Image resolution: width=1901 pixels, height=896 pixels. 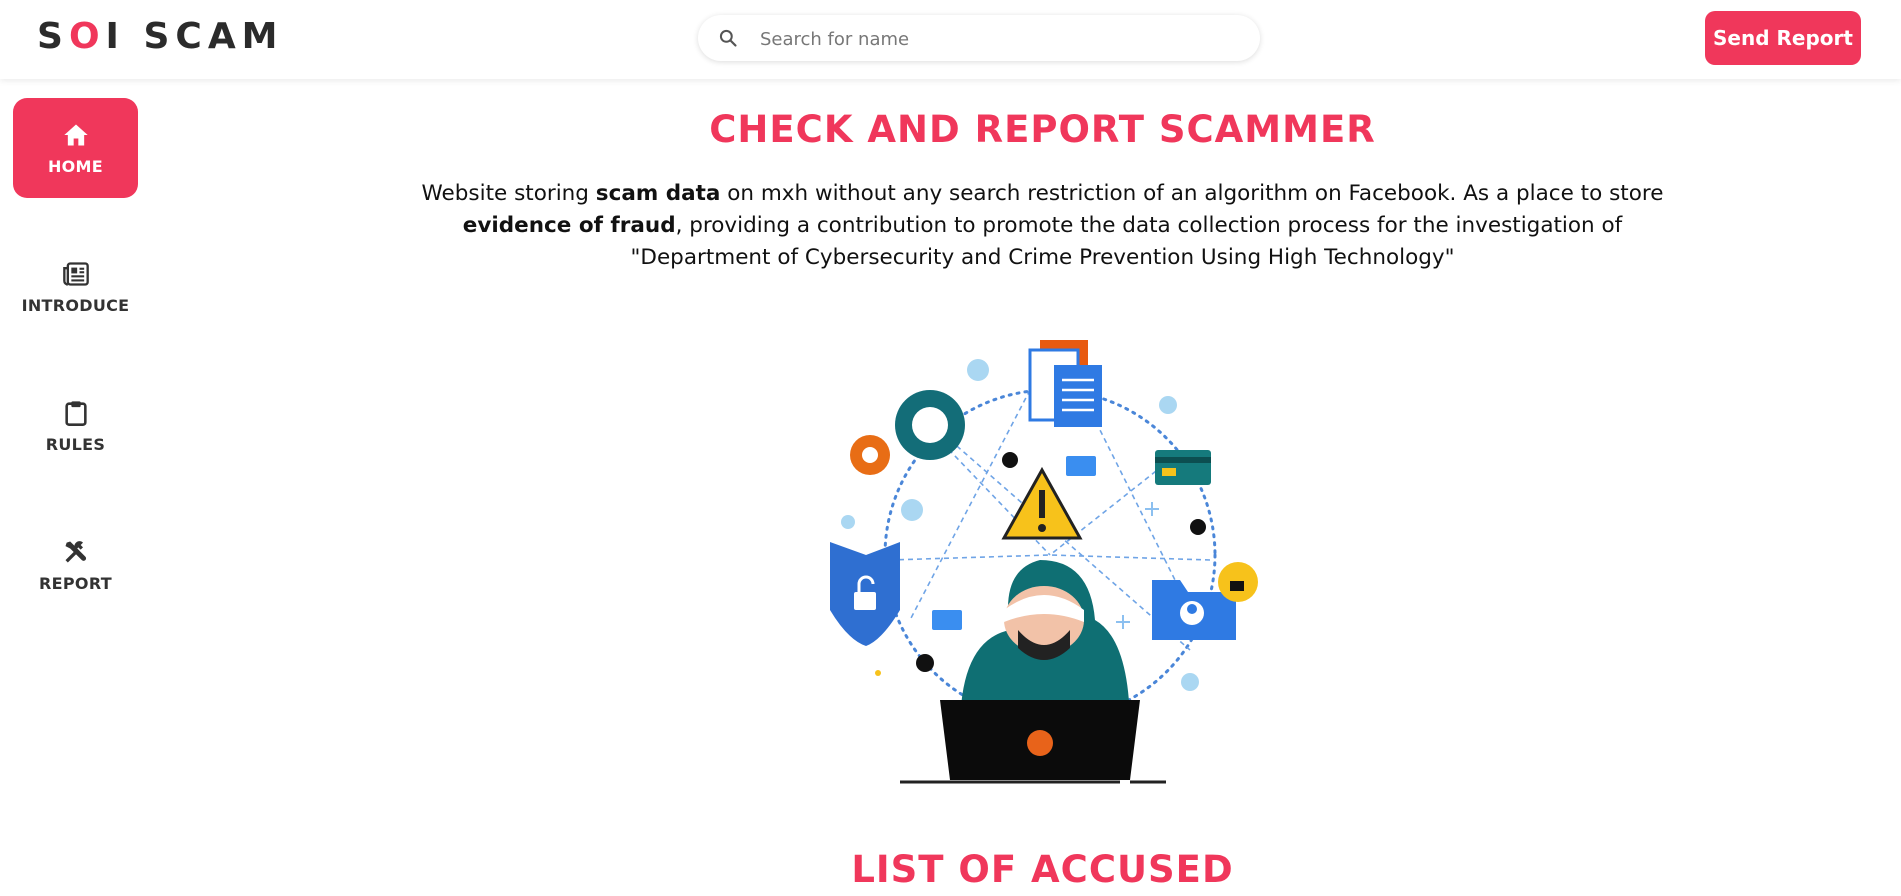 What do you see at coordinates (75, 444) in the screenshot?
I see `sidebar-item-label: RULES` at bounding box center [75, 444].